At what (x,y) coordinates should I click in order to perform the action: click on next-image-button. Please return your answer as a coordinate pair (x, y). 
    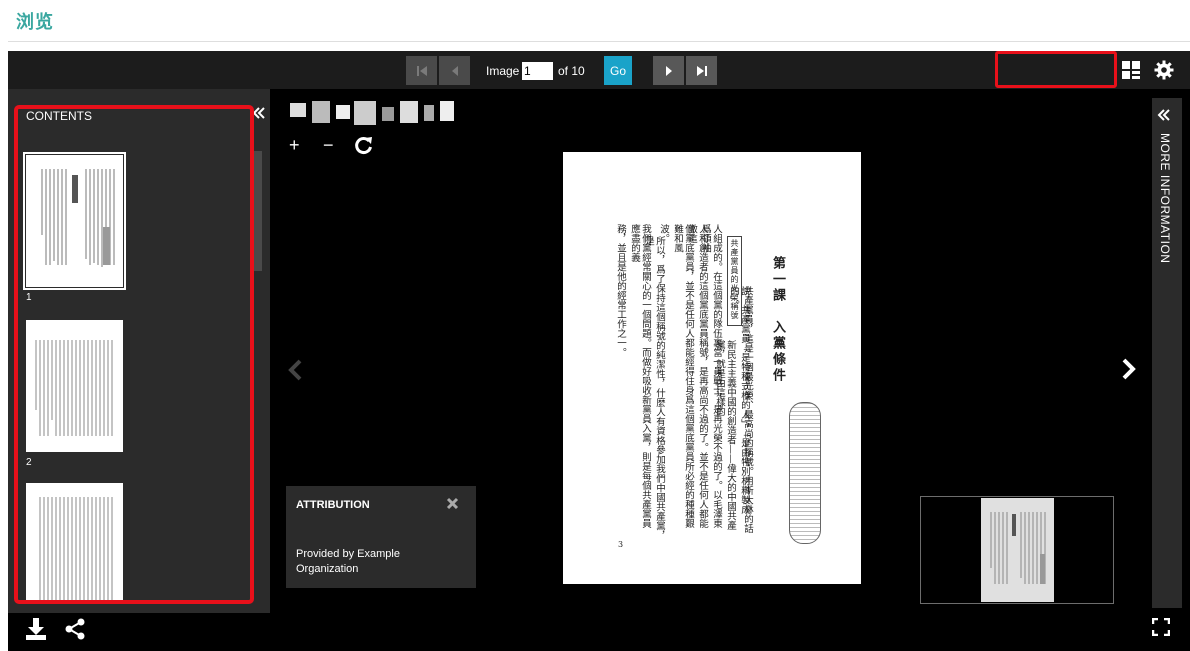
    Looking at the image, I should click on (668, 70).